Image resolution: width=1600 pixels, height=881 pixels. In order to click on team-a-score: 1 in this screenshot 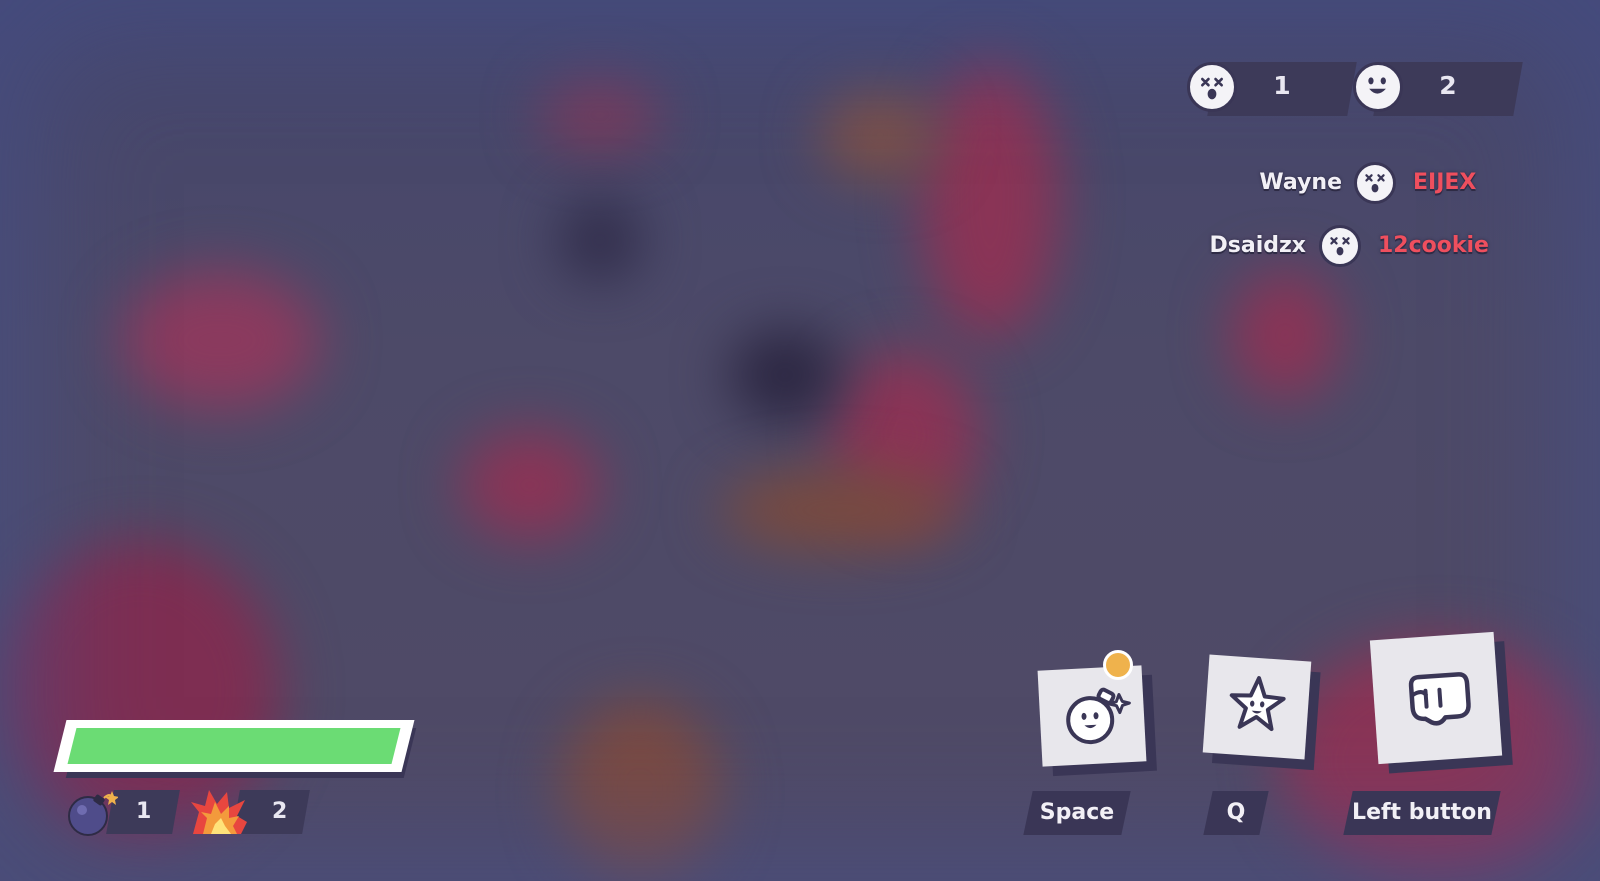, I will do `click(1282, 85)`.